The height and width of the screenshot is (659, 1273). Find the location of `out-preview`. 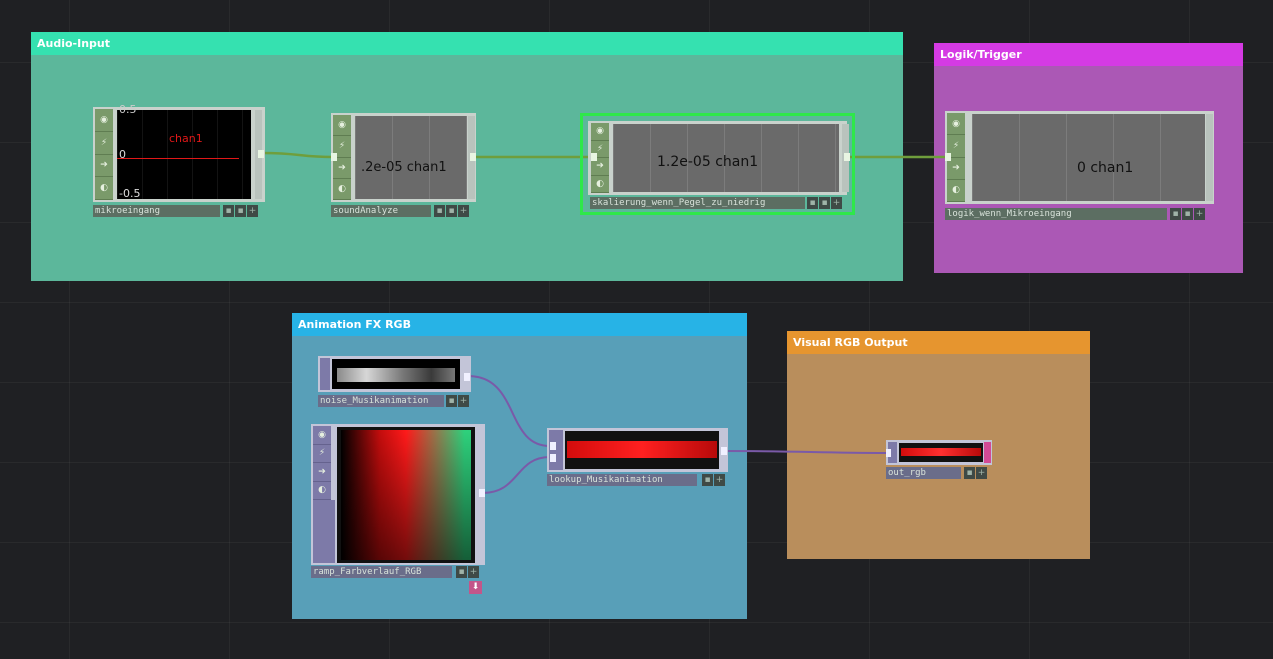

out-preview is located at coordinates (941, 452).